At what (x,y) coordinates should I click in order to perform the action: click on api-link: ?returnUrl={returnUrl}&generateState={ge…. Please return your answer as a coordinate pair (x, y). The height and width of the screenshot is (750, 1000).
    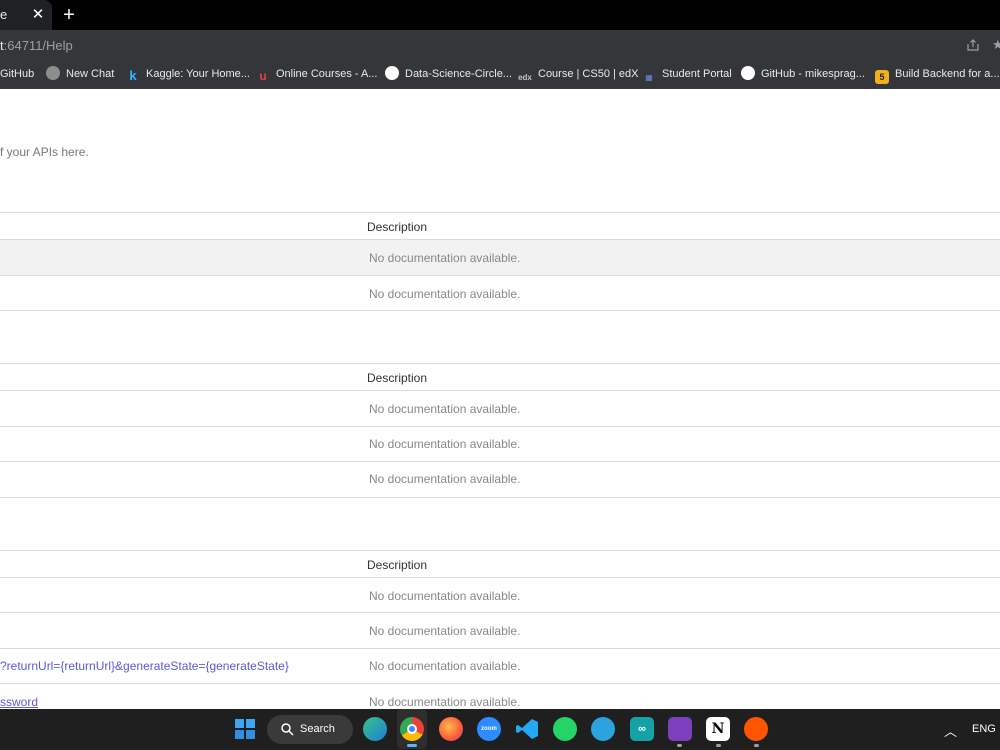
    Looking at the image, I should click on (144, 666).